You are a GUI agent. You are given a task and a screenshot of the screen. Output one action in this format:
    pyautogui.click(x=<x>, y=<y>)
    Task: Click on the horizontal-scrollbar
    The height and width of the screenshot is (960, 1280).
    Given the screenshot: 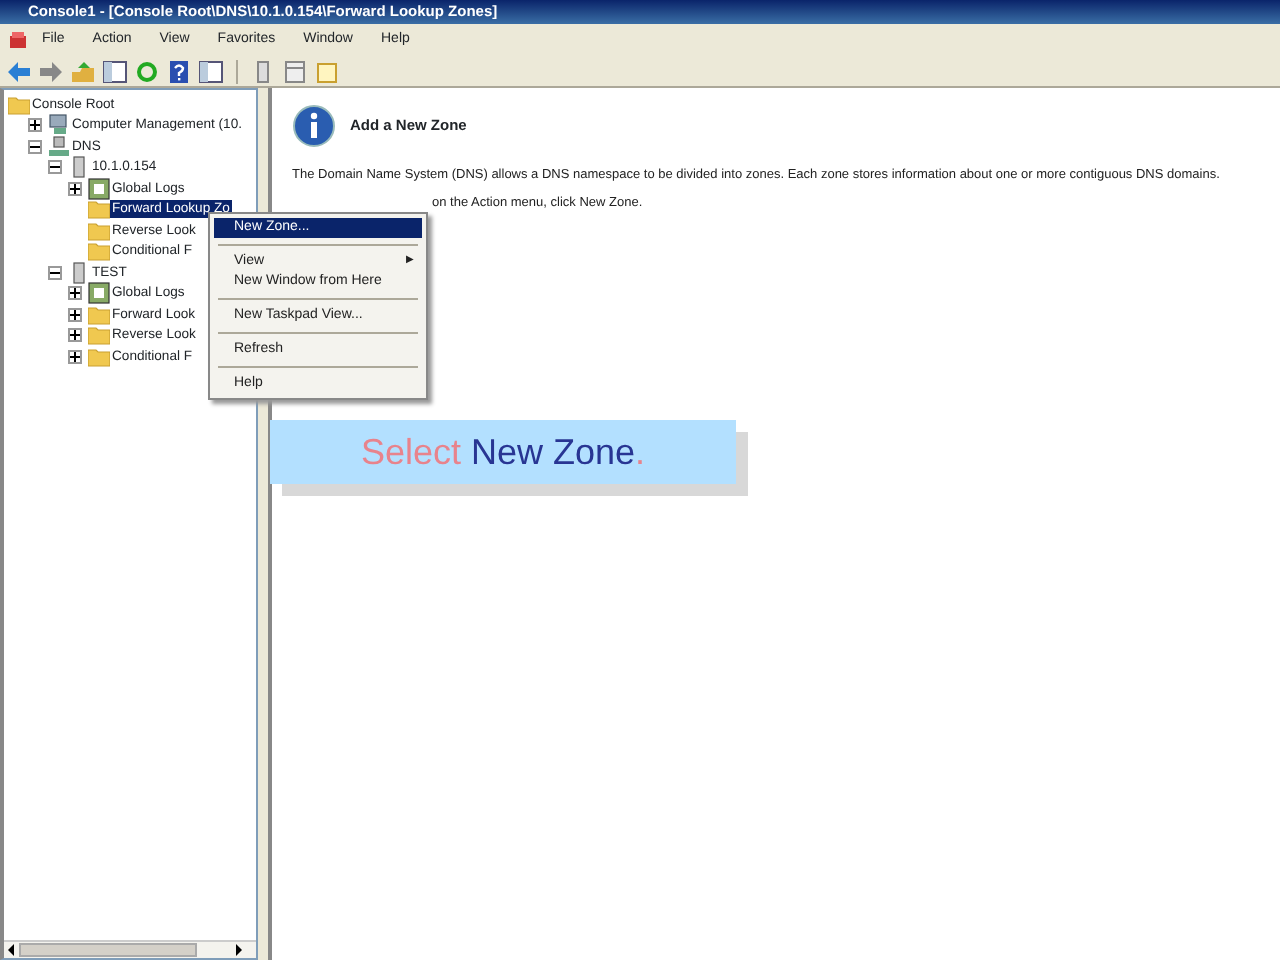 What is the action you would take?
    pyautogui.click(x=130, y=949)
    